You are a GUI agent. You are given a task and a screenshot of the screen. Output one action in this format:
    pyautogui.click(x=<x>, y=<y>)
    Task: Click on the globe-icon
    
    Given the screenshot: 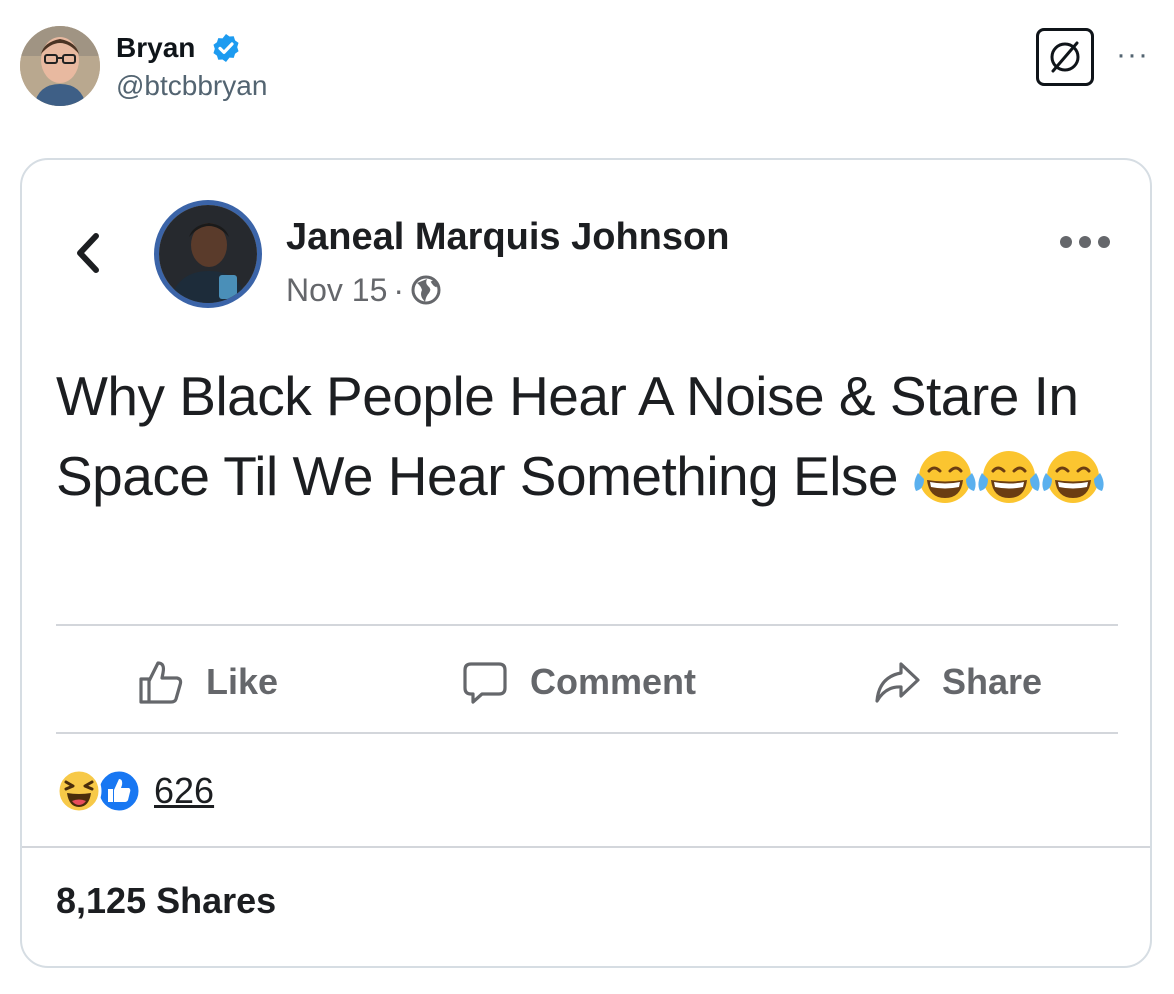 What is the action you would take?
    pyautogui.click(x=426, y=290)
    